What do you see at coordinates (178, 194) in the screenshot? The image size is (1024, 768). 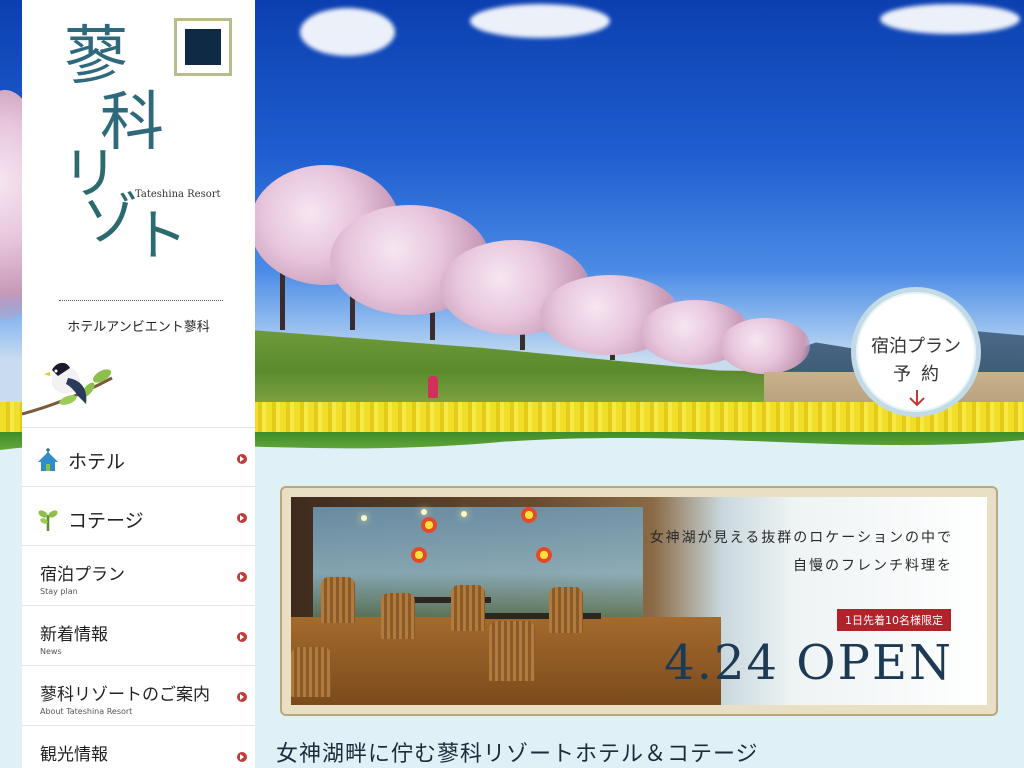 I see `logo-english: Tateshina Resort` at bounding box center [178, 194].